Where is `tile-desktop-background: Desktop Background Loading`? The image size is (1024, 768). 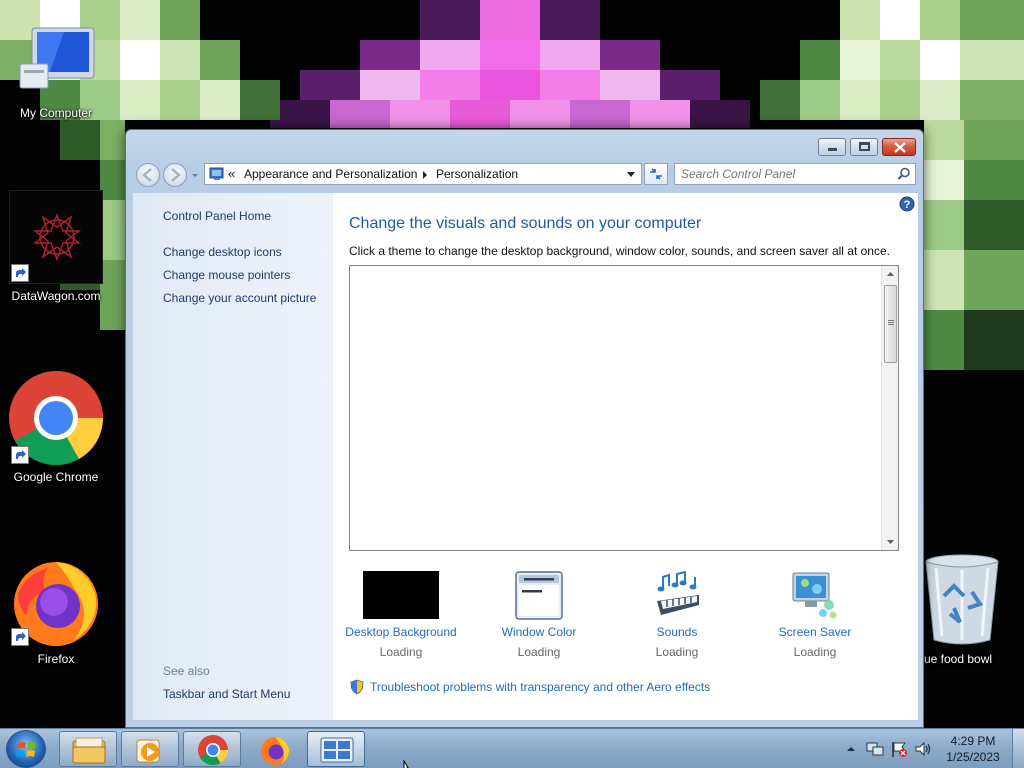
tile-desktop-background: Desktop Background Loading is located at coordinates (401, 621).